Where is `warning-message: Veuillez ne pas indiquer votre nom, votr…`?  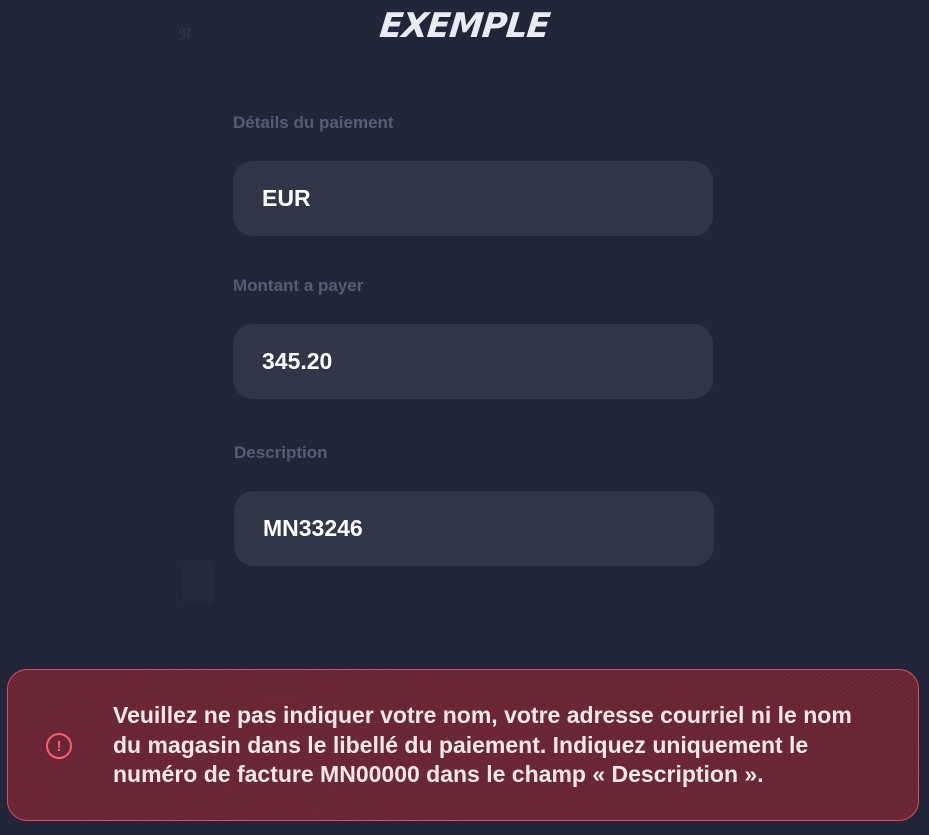 warning-message: Veuillez ne pas indiquer votre nom, votr… is located at coordinates (482, 744).